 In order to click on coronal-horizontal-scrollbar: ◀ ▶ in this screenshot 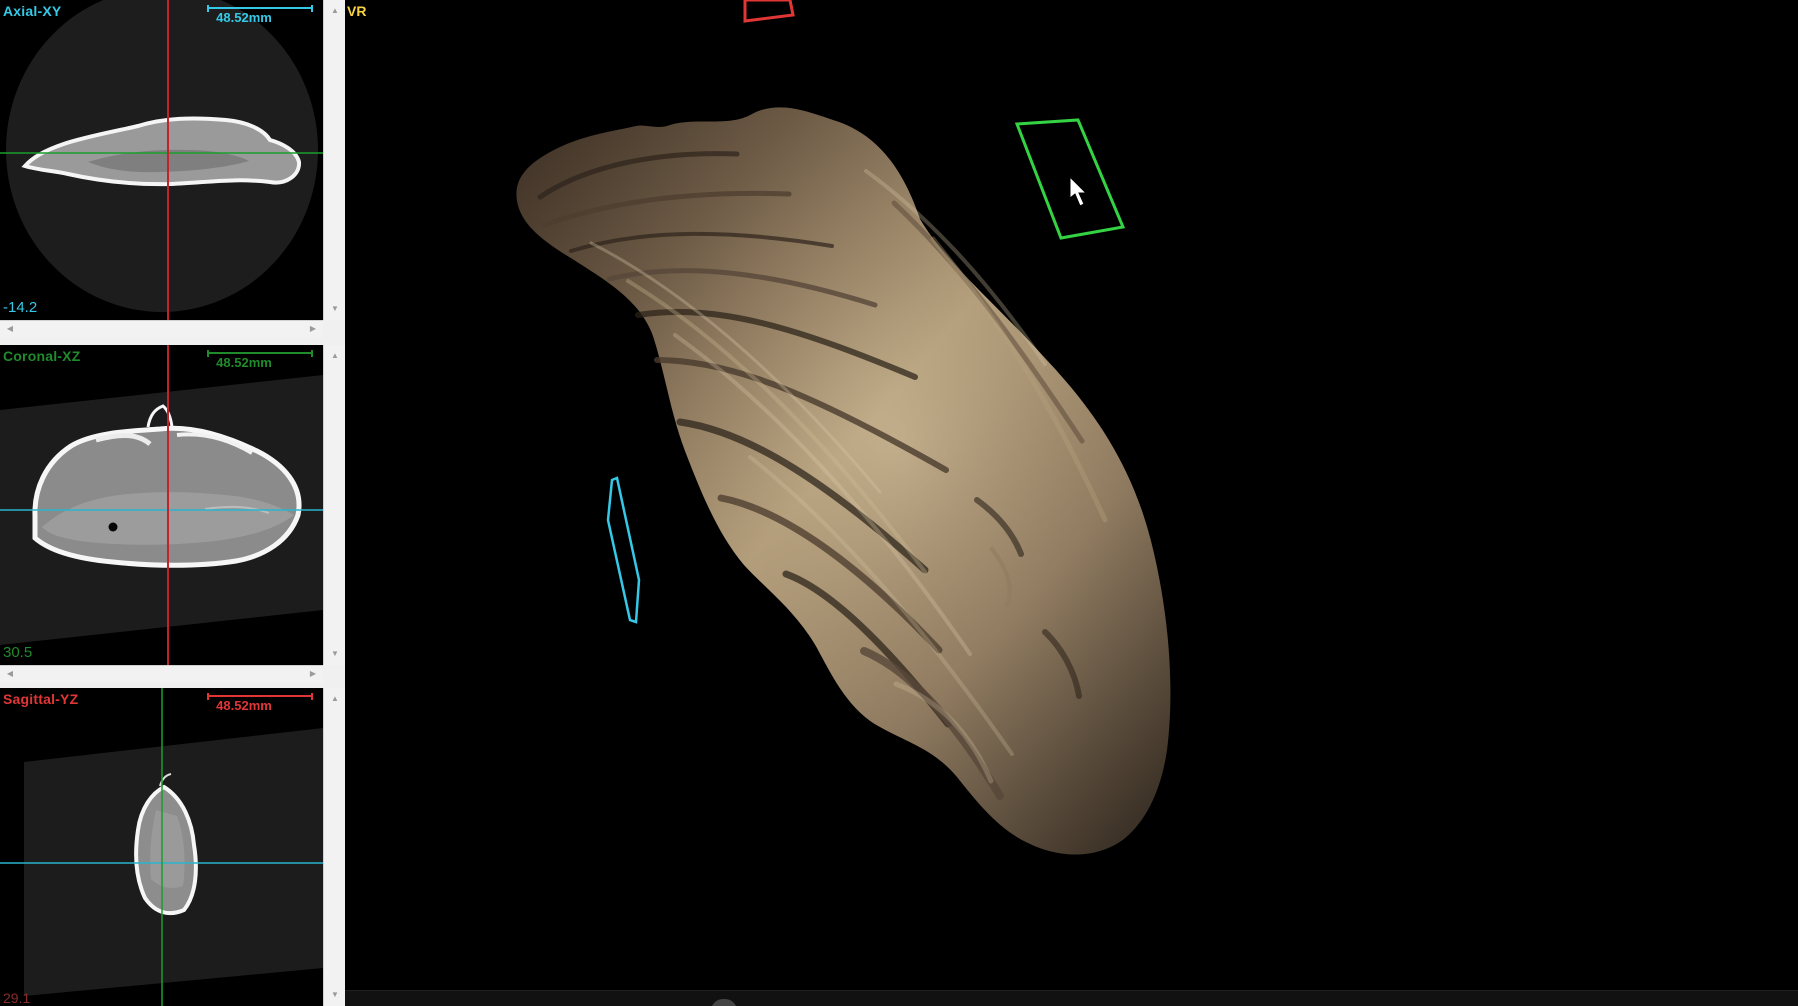, I will do `click(161, 674)`.